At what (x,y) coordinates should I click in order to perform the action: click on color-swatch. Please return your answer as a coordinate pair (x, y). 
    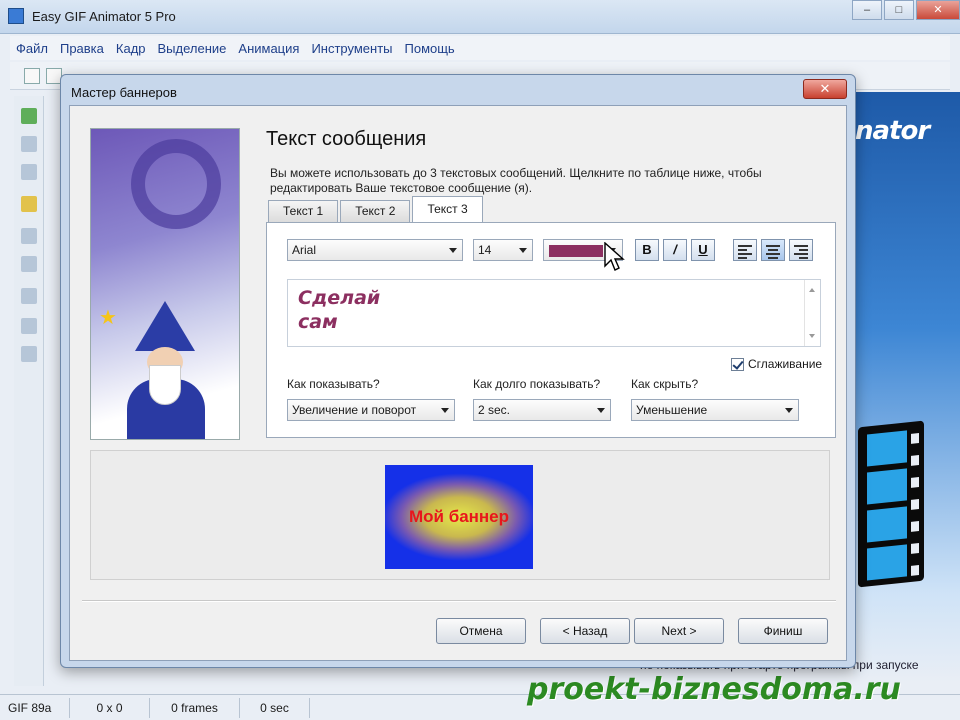
    Looking at the image, I should click on (576, 251).